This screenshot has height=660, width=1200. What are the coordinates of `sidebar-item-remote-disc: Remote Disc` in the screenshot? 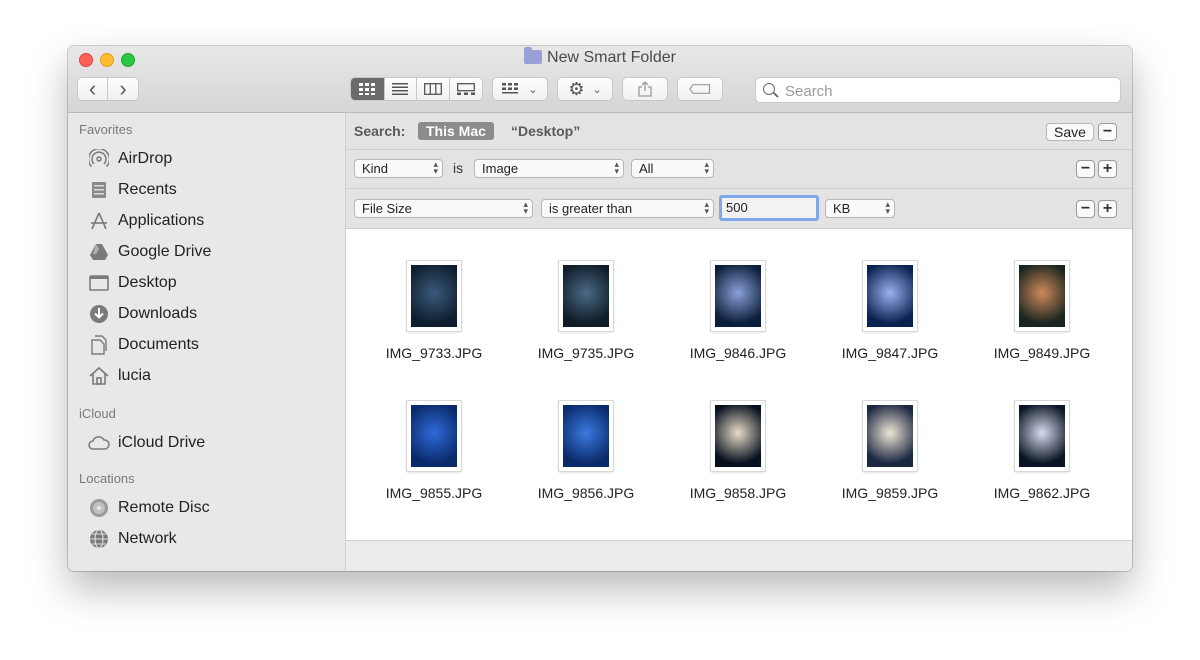 It's located at (149, 508).